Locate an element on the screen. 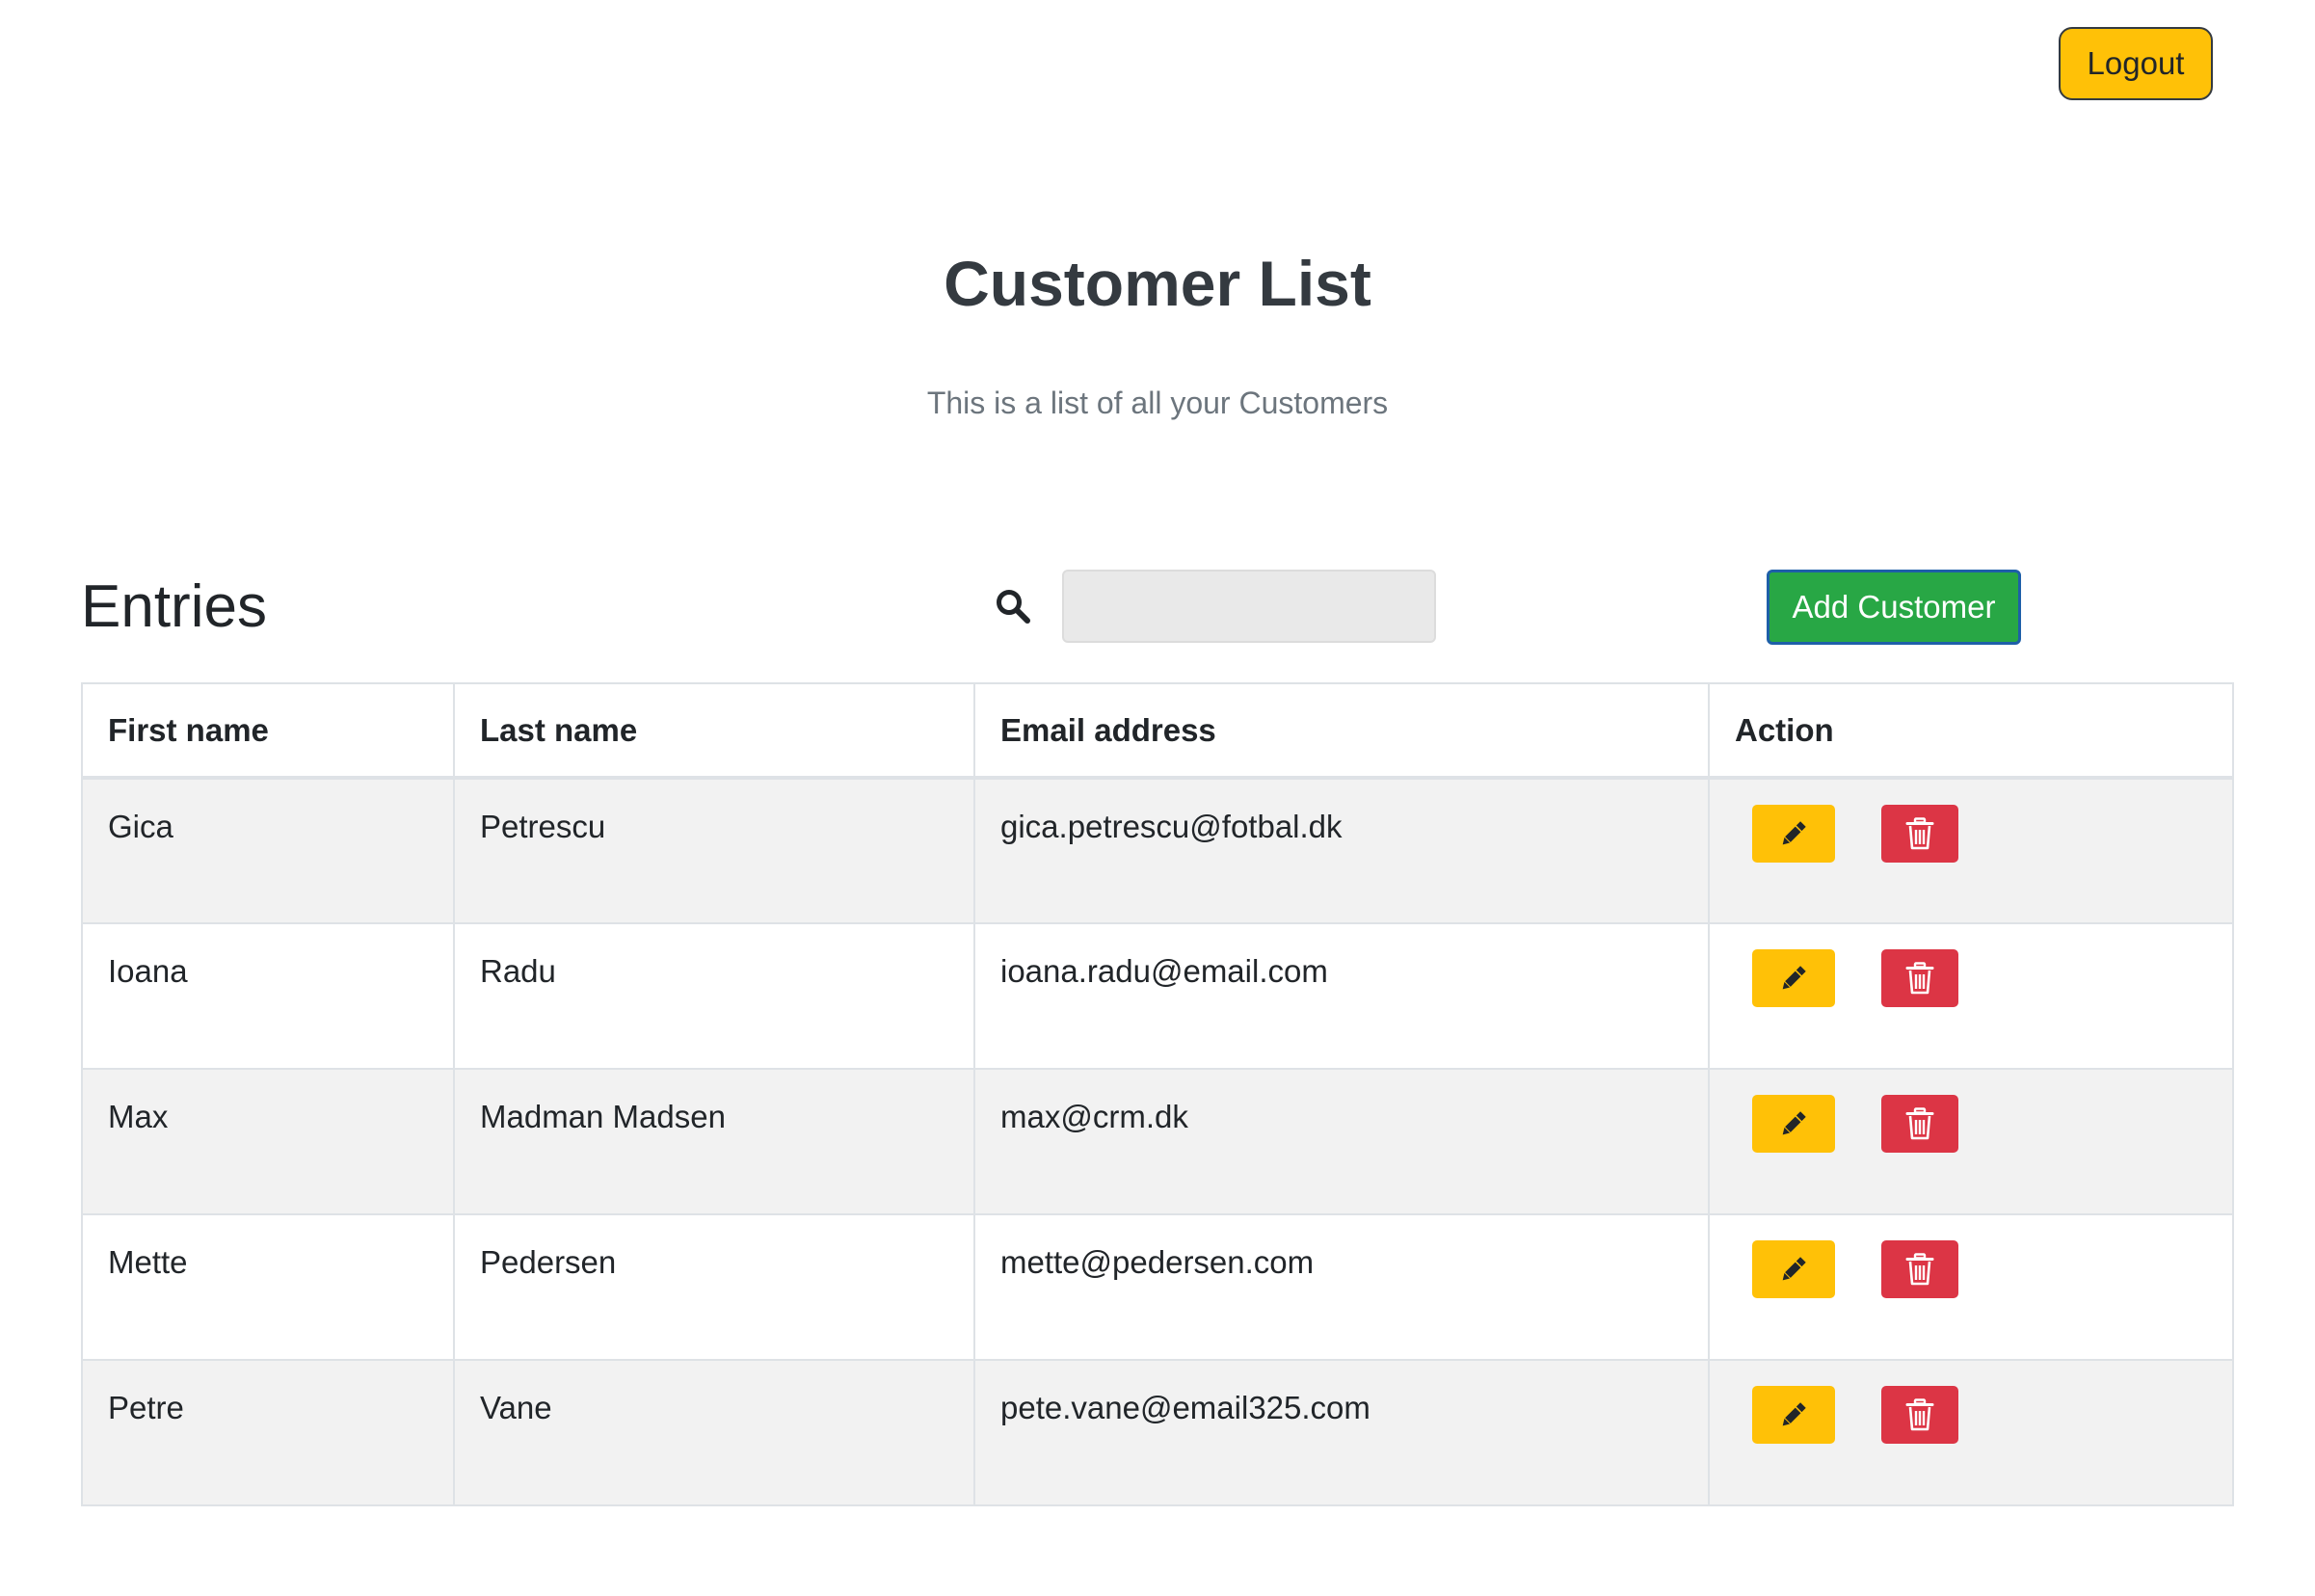 The width and height of the screenshot is (2315, 1596). cell-email: ioana.radu@email.com is located at coordinates (1342, 996).